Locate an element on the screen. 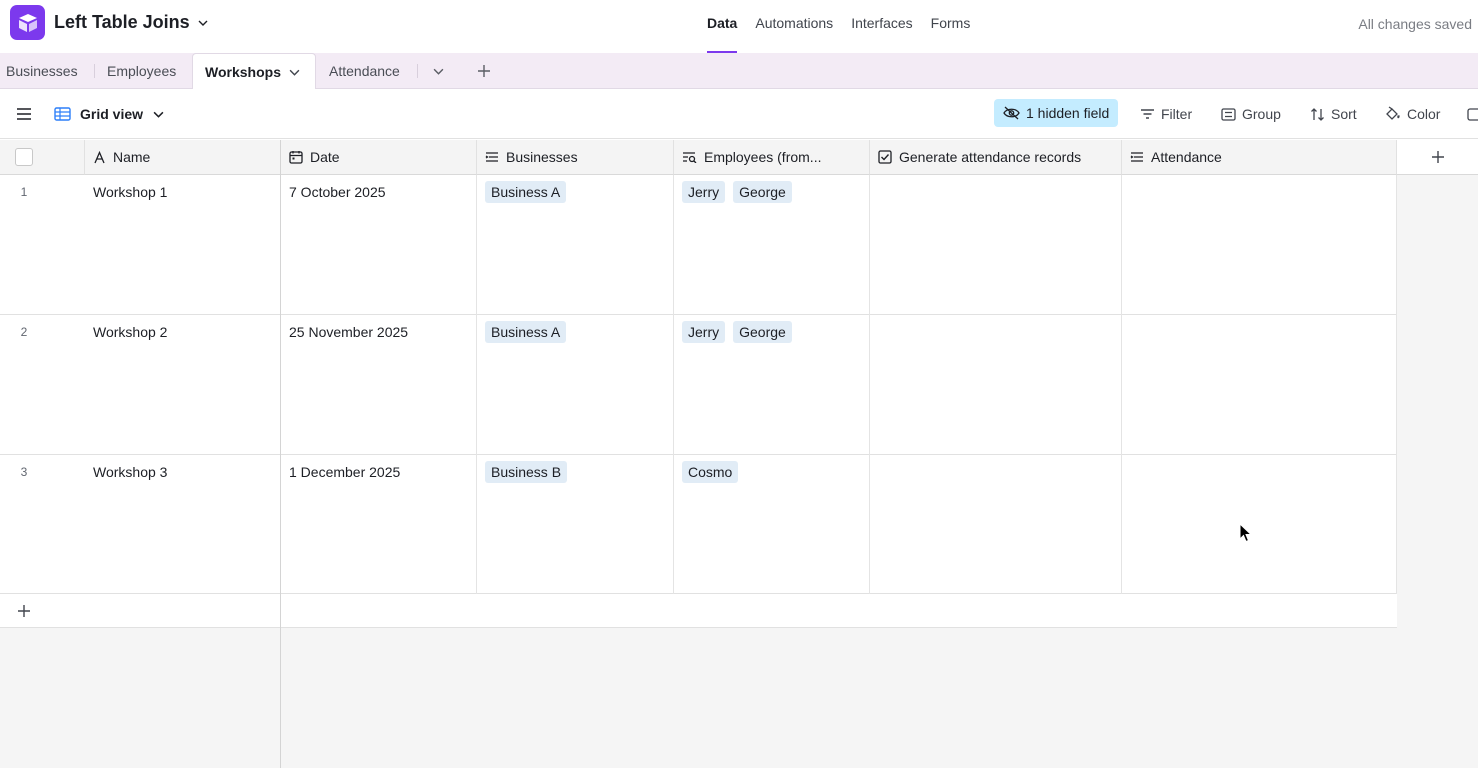 Image resolution: width=1478 pixels, height=768 pixels. cell-date: 25 November 2025 is located at coordinates (379, 385).